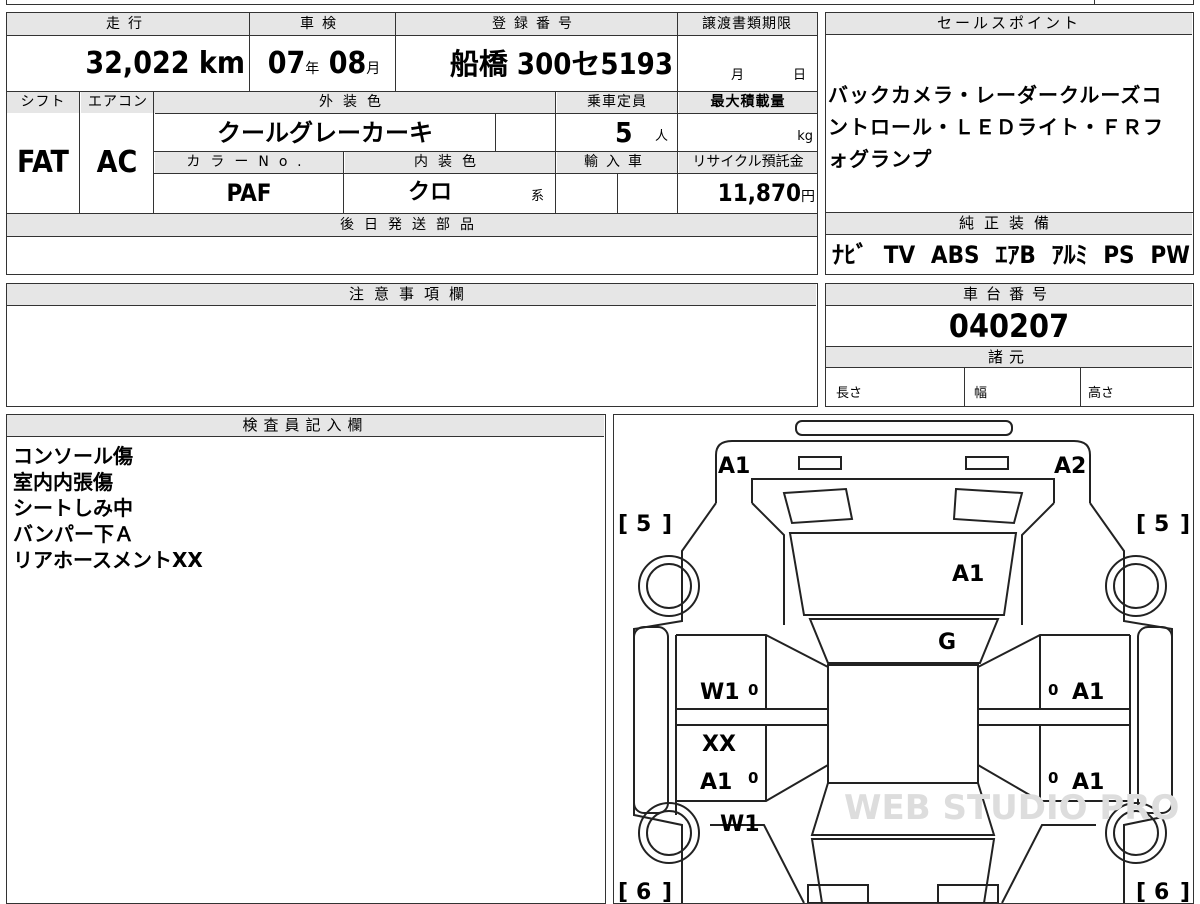  What do you see at coordinates (450, 162) in the screenshot?
I see `interior-color-label: 内装色` at bounding box center [450, 162].